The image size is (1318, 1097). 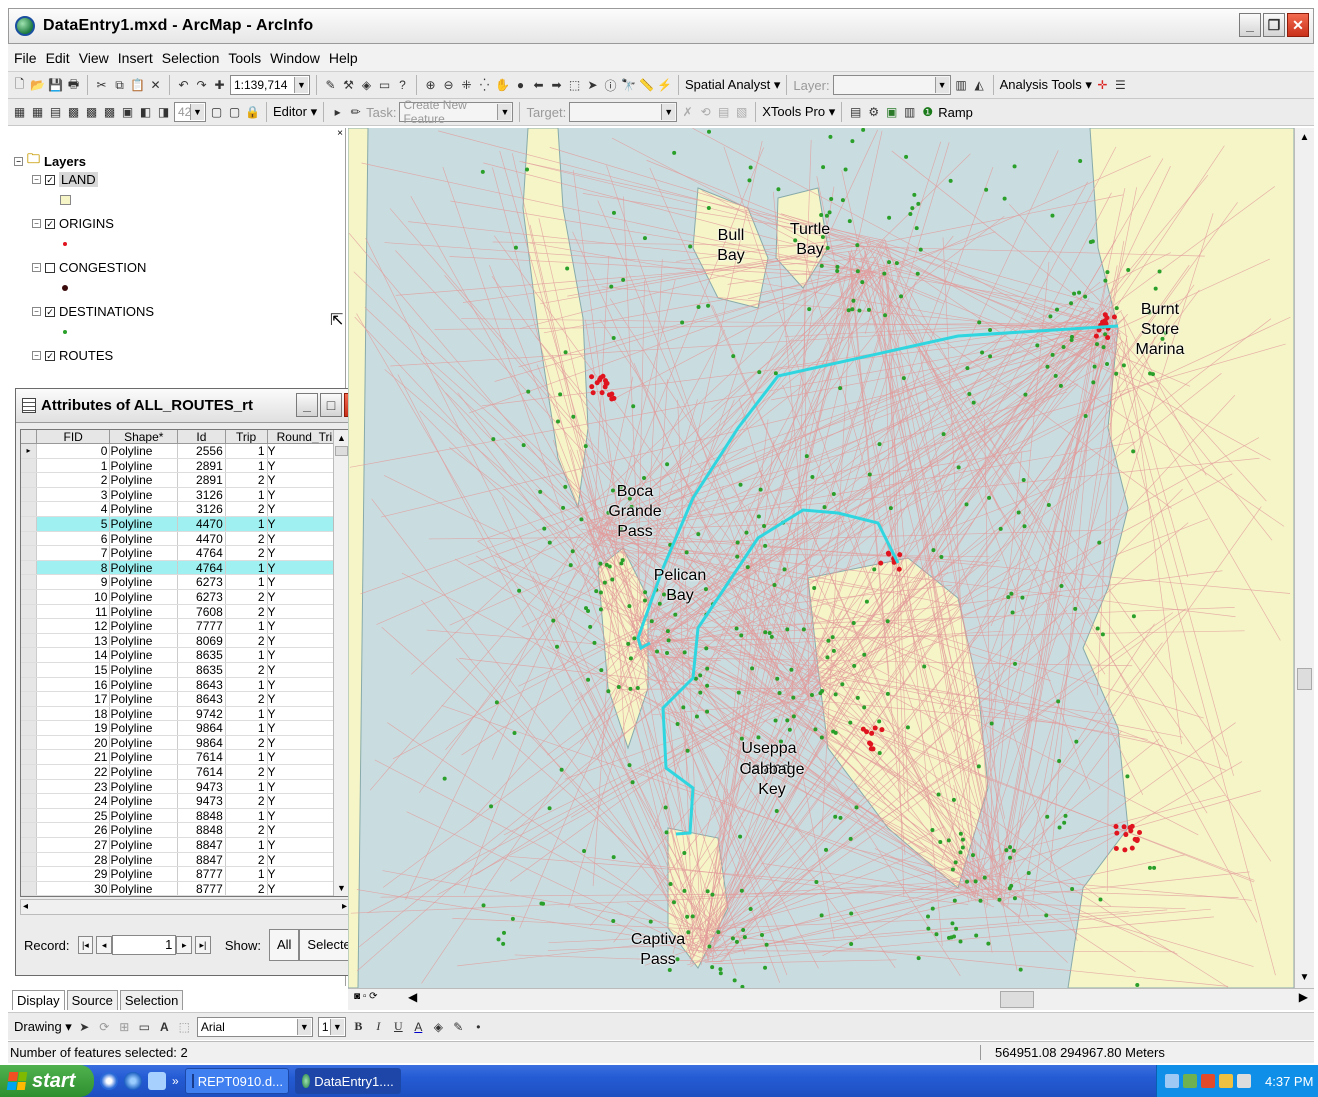 I want to click on column-header-shape: Shape*, so click(x=144, y=436).